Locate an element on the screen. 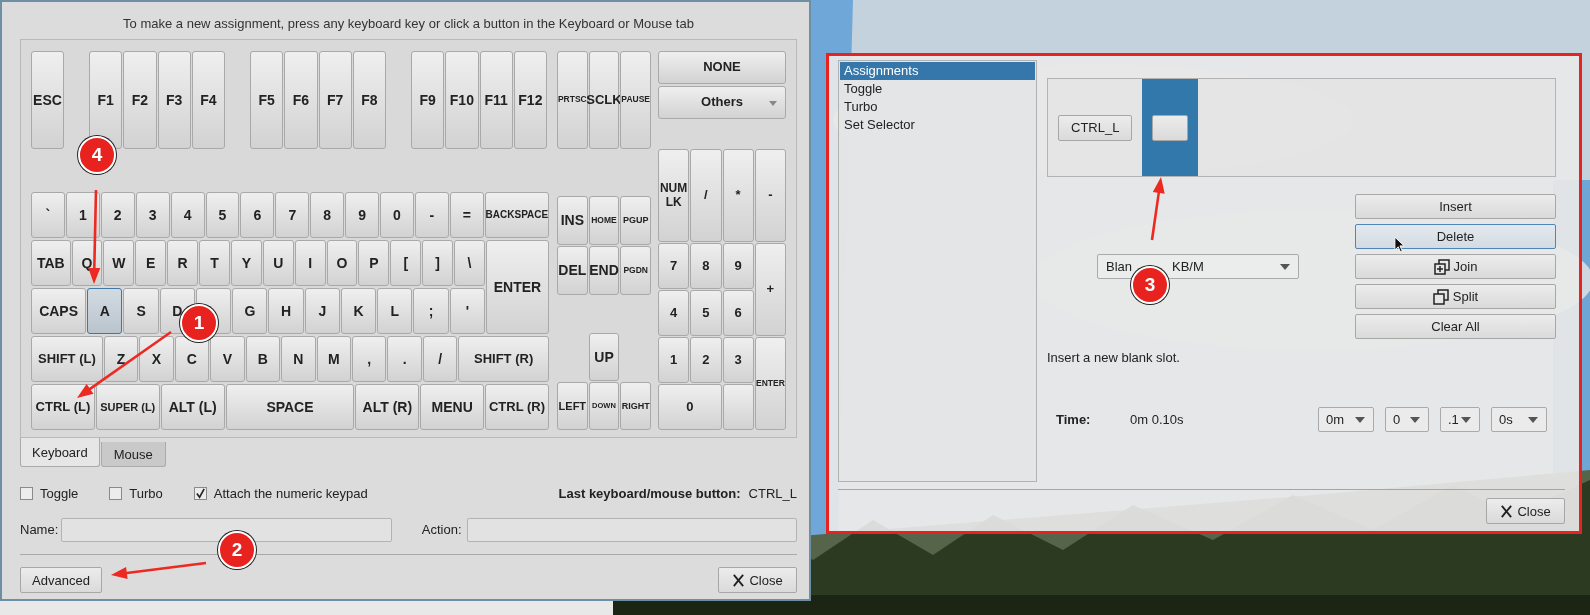 Image resolution: width=1590 pixels, height=615 pixels. key-button: PGUP is located at coordinates (635, 220).